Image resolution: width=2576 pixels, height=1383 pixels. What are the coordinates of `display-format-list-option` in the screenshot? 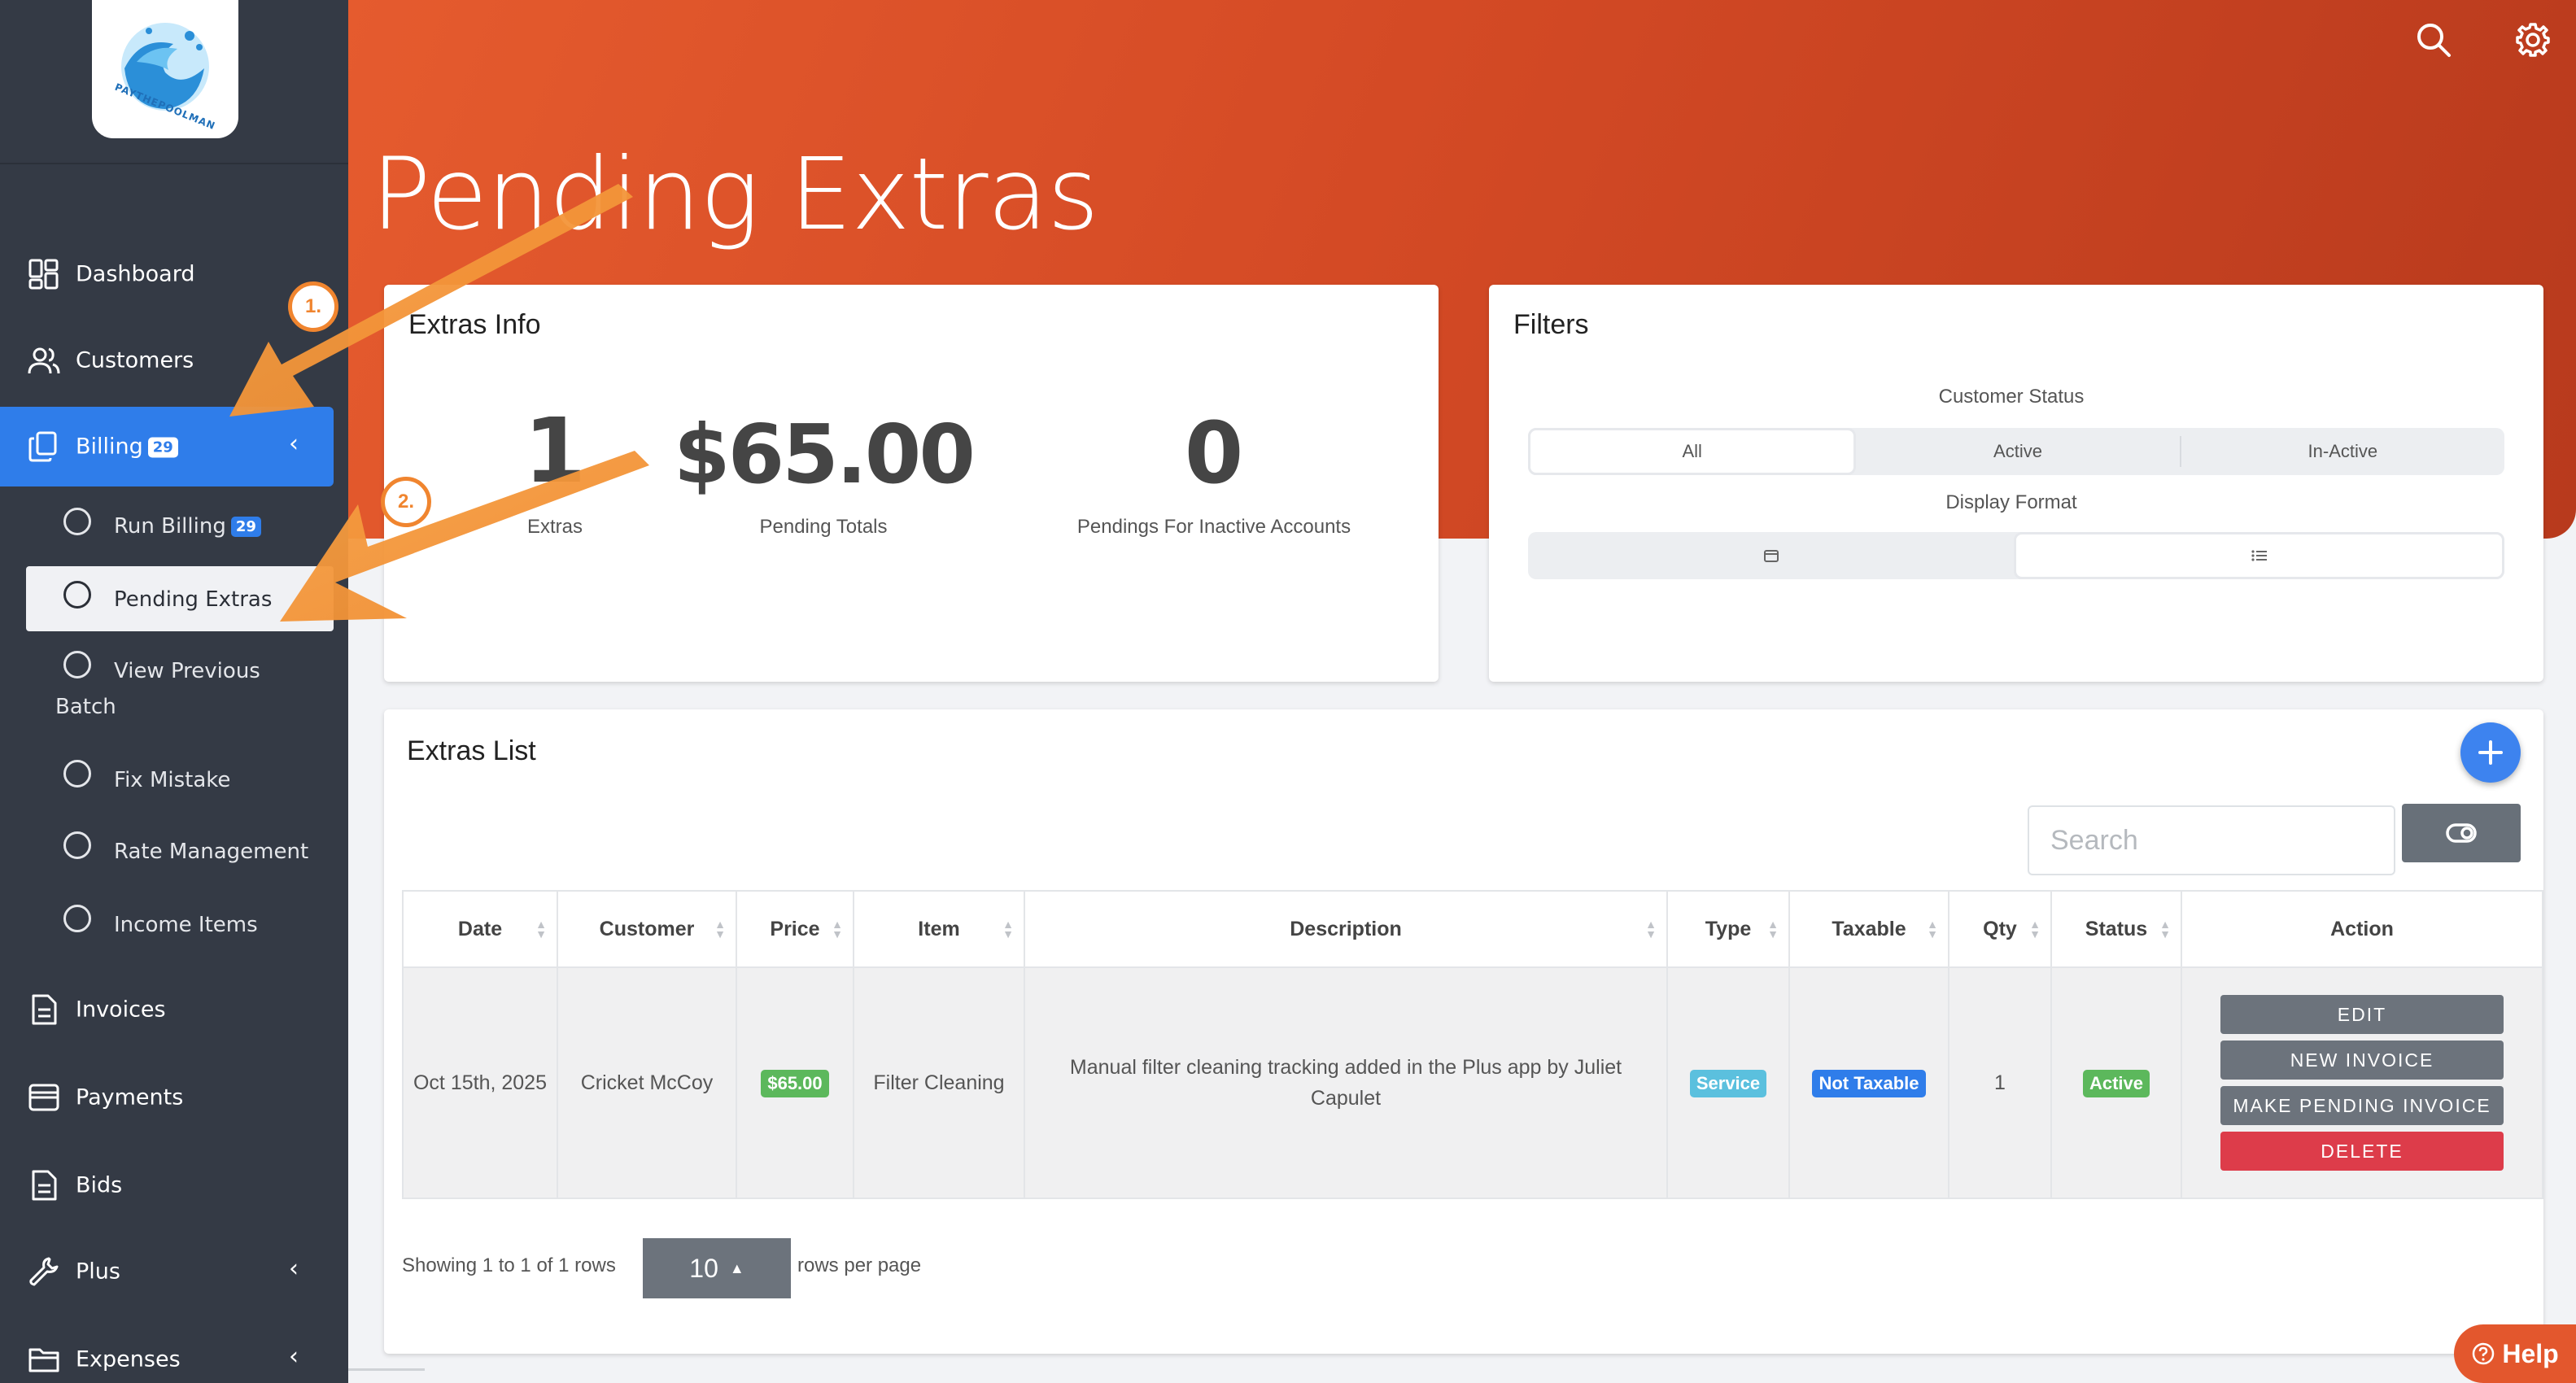 It's located at (2259, 555).